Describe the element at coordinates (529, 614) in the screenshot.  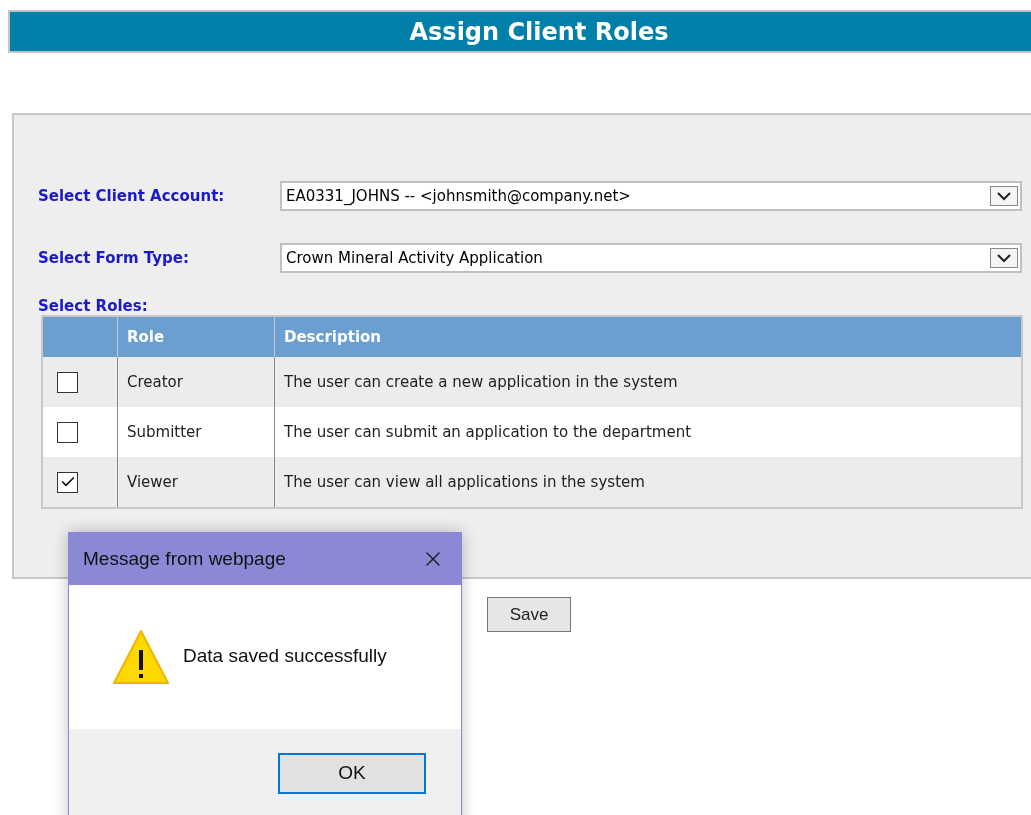
I see `save-button: Save` at that location.